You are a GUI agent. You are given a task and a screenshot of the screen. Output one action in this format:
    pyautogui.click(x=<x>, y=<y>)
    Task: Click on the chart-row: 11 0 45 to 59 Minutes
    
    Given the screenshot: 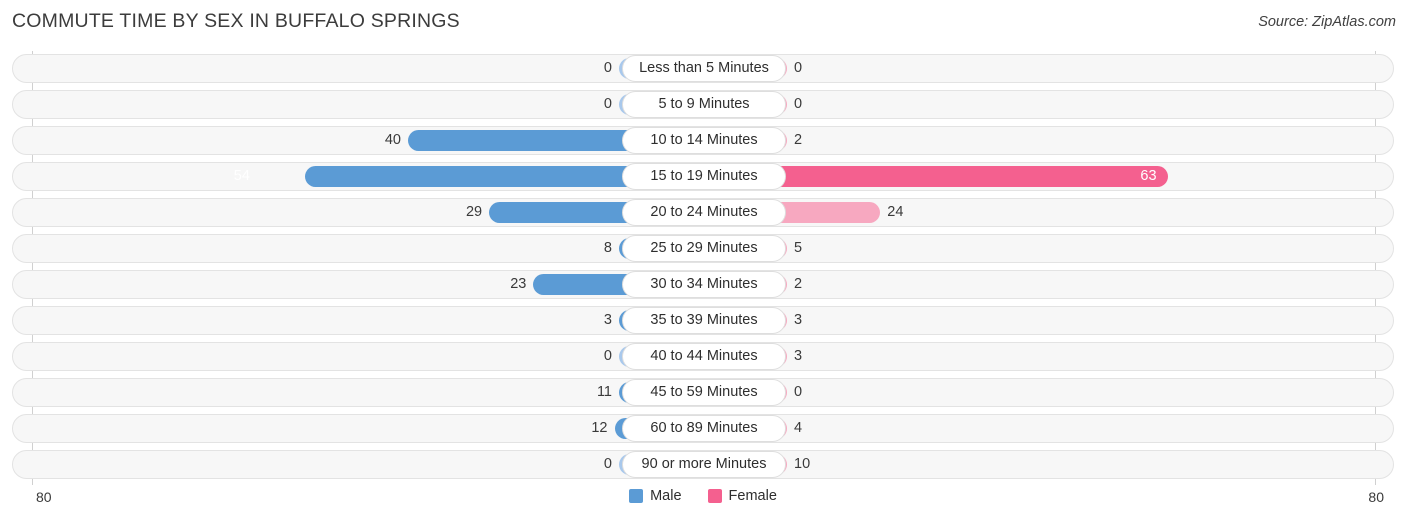 What is the action you would take?
    pyautogui.click(x=703, y=393)
    